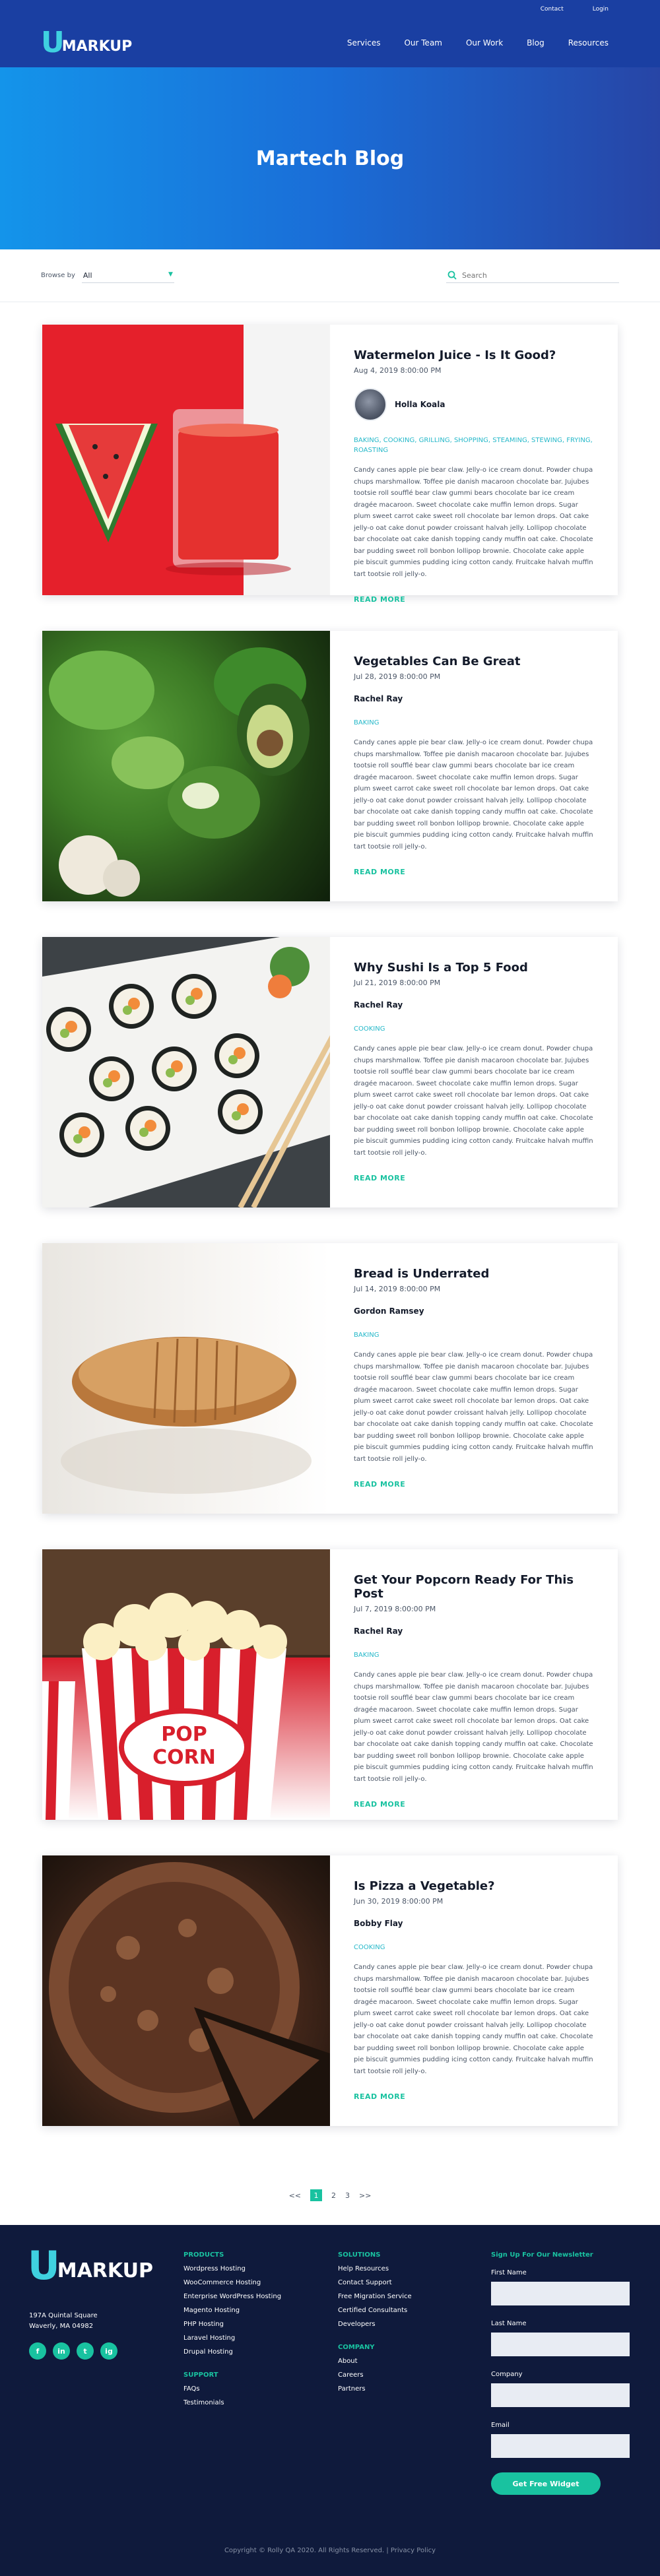  Describe the element at coordinates (186, 460) in the screenshot. I see `post-image-watermelon-juice` at that location.